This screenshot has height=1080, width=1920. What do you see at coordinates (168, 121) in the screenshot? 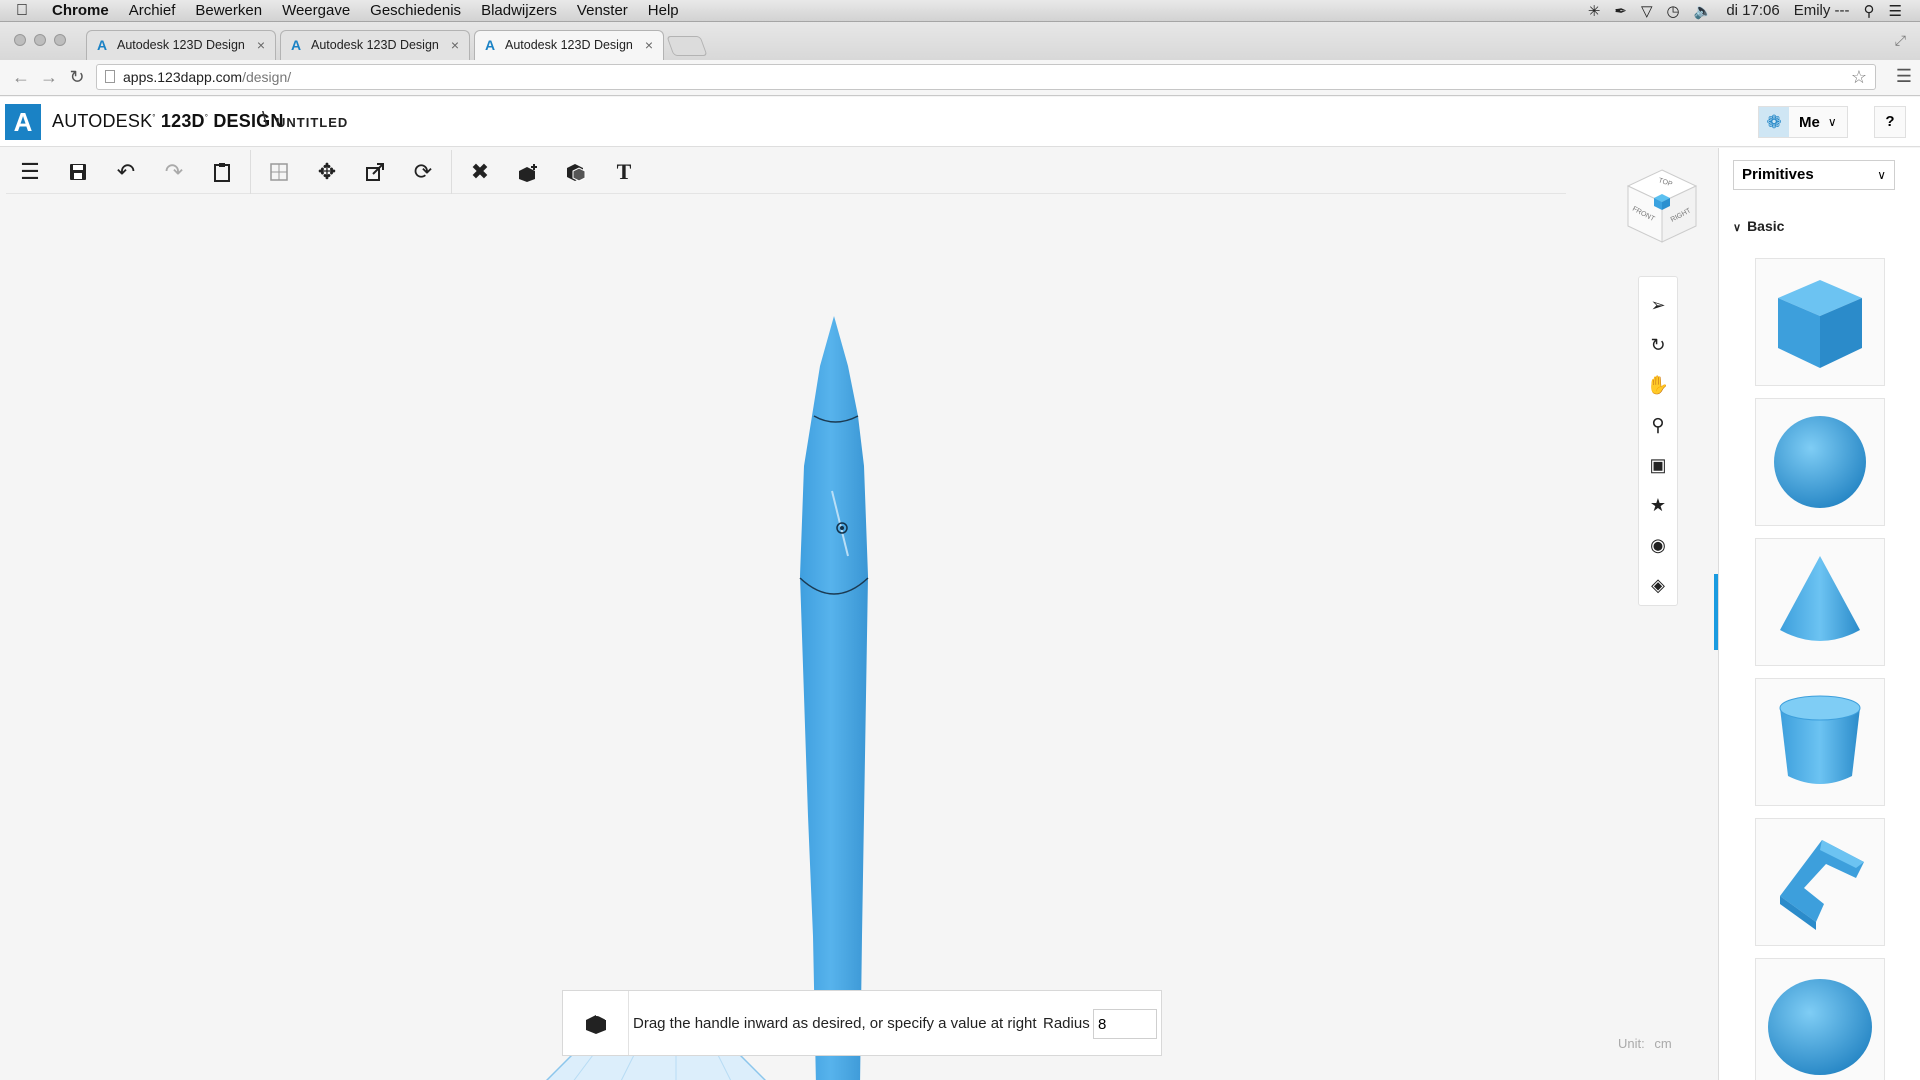
I see `brand-title: AUTODESK° 123D° DESIGN` at bounding box center [168, 121].